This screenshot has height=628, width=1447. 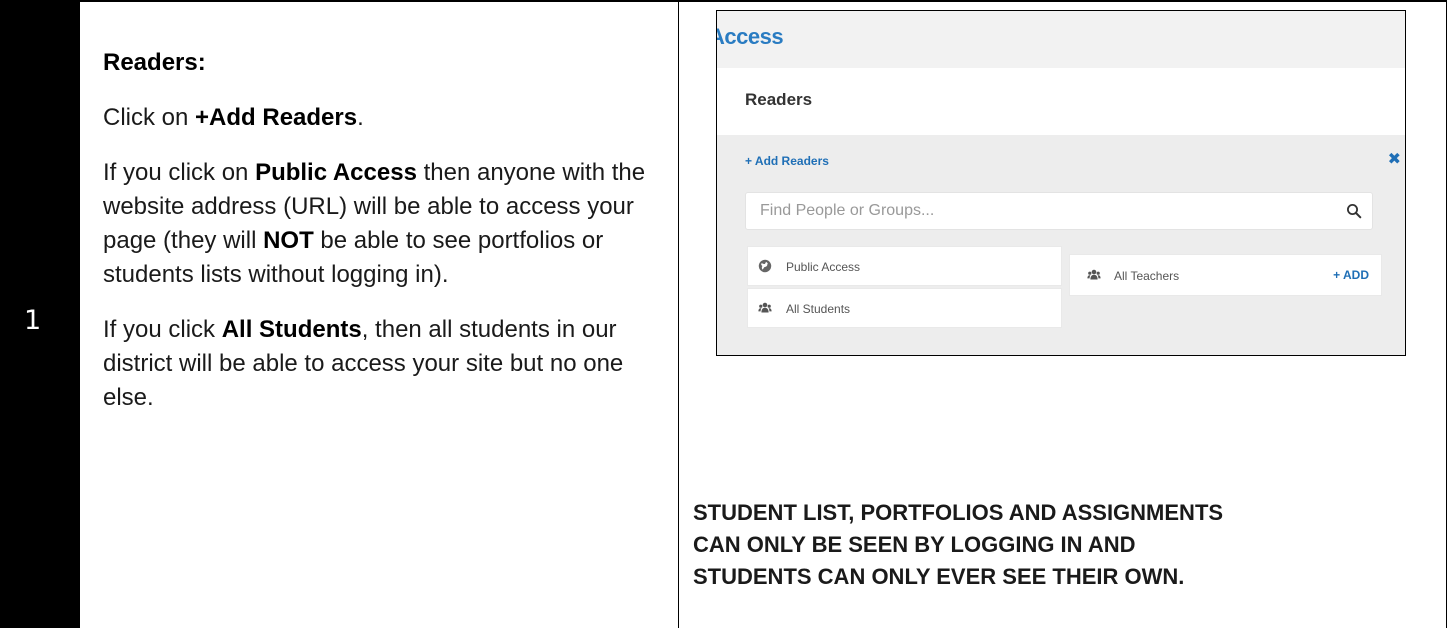 What do you see at coordinates (1354, 211) in the screenshot?
I see `search-icon` at bounding box center [1354, 211].